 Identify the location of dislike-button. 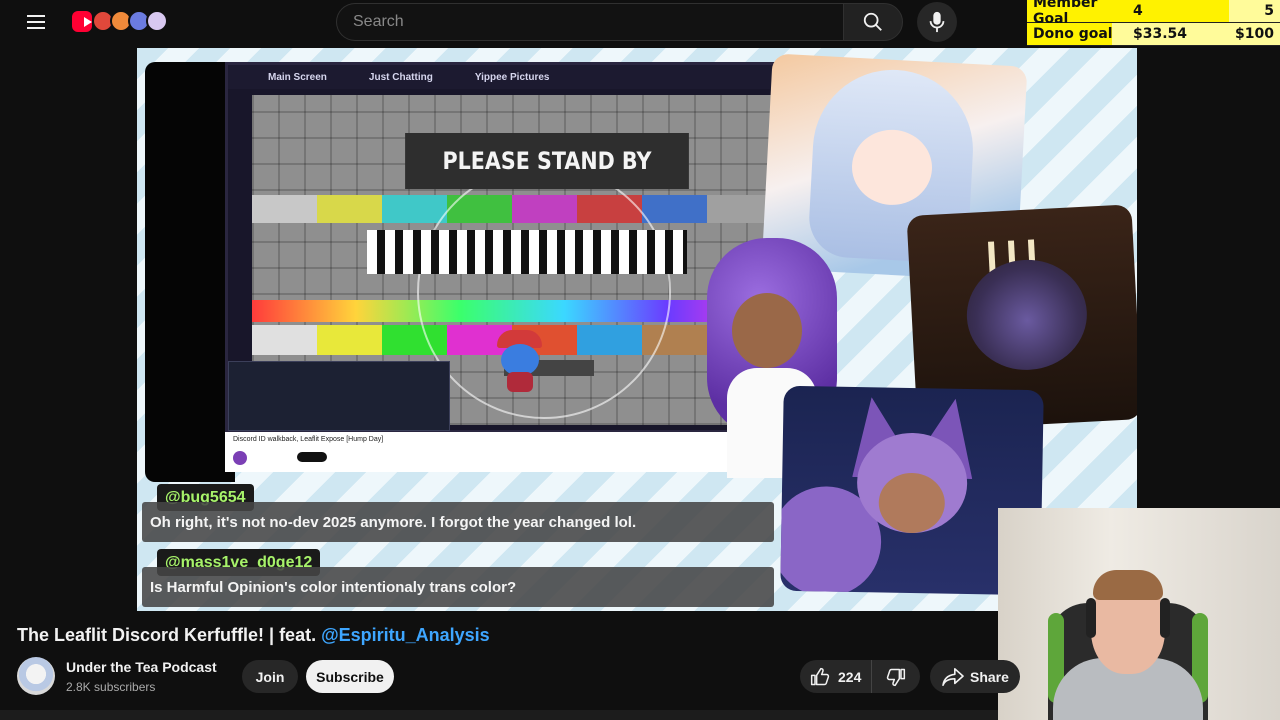
(896, 676).